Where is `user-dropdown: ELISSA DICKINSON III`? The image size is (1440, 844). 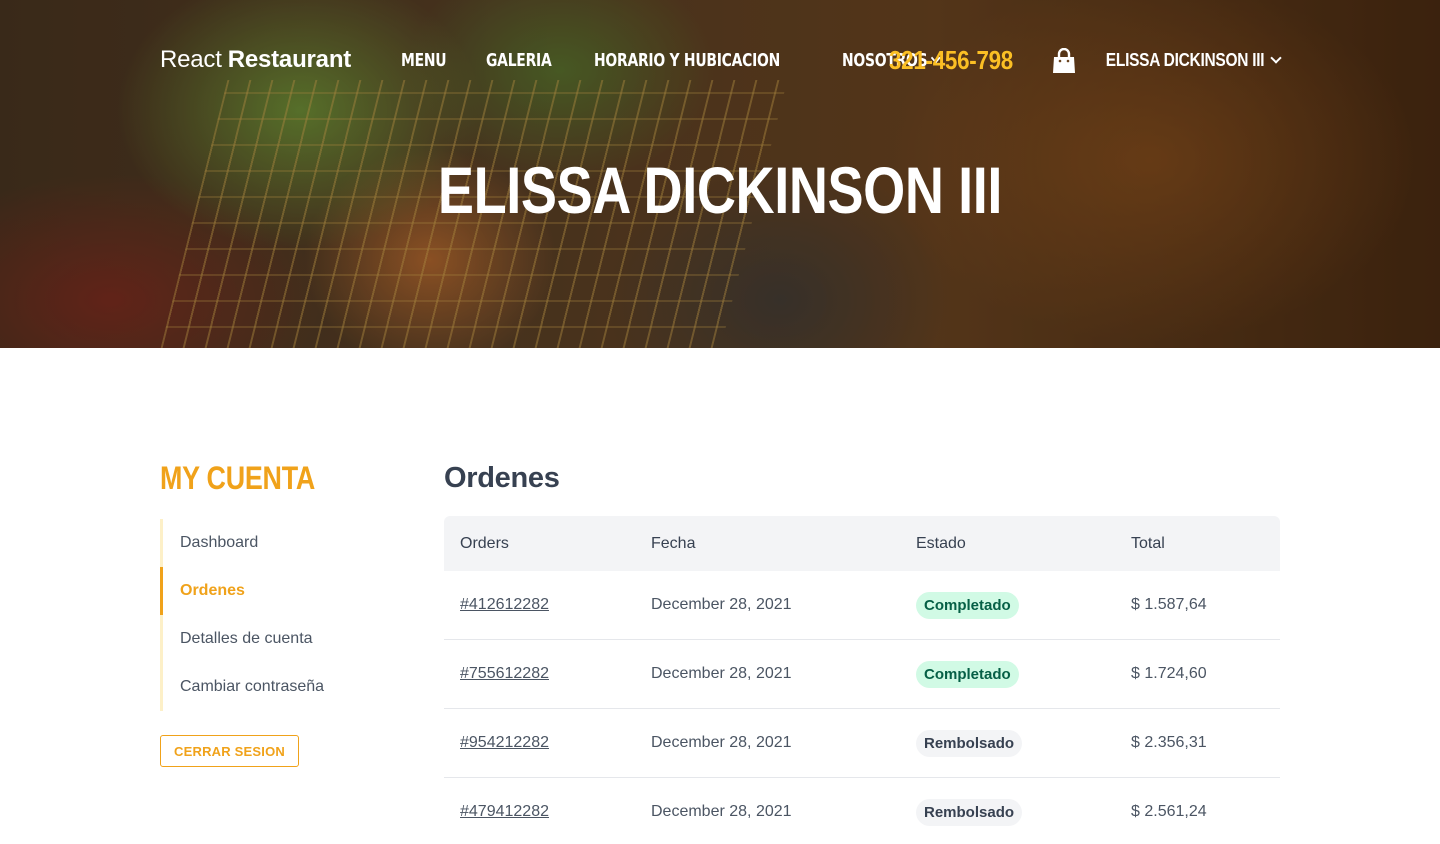 user-dropdown: ELISSA DICKINSON III is located at coordinates (1181, 60).